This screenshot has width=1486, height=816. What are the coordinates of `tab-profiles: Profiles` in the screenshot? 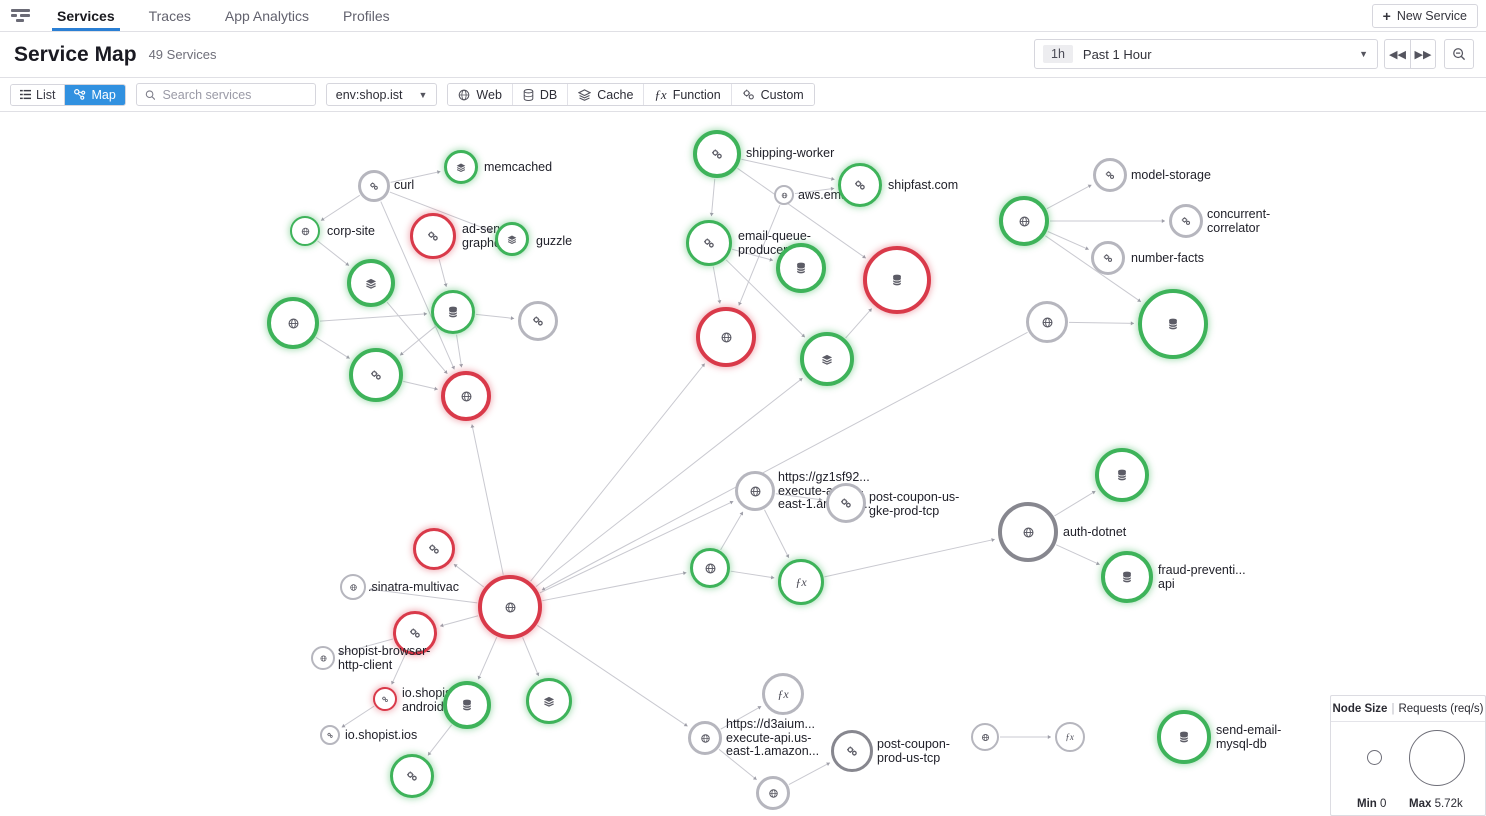 It's located at (366, 15).